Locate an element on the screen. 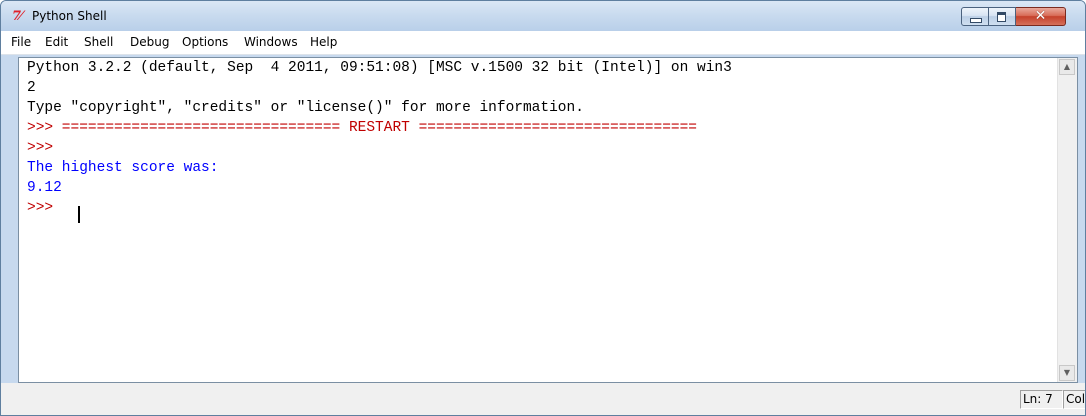 This screenshot has width=1086, height=416. column-indicator: Col: 4 is located at coordinates (1074, 399).